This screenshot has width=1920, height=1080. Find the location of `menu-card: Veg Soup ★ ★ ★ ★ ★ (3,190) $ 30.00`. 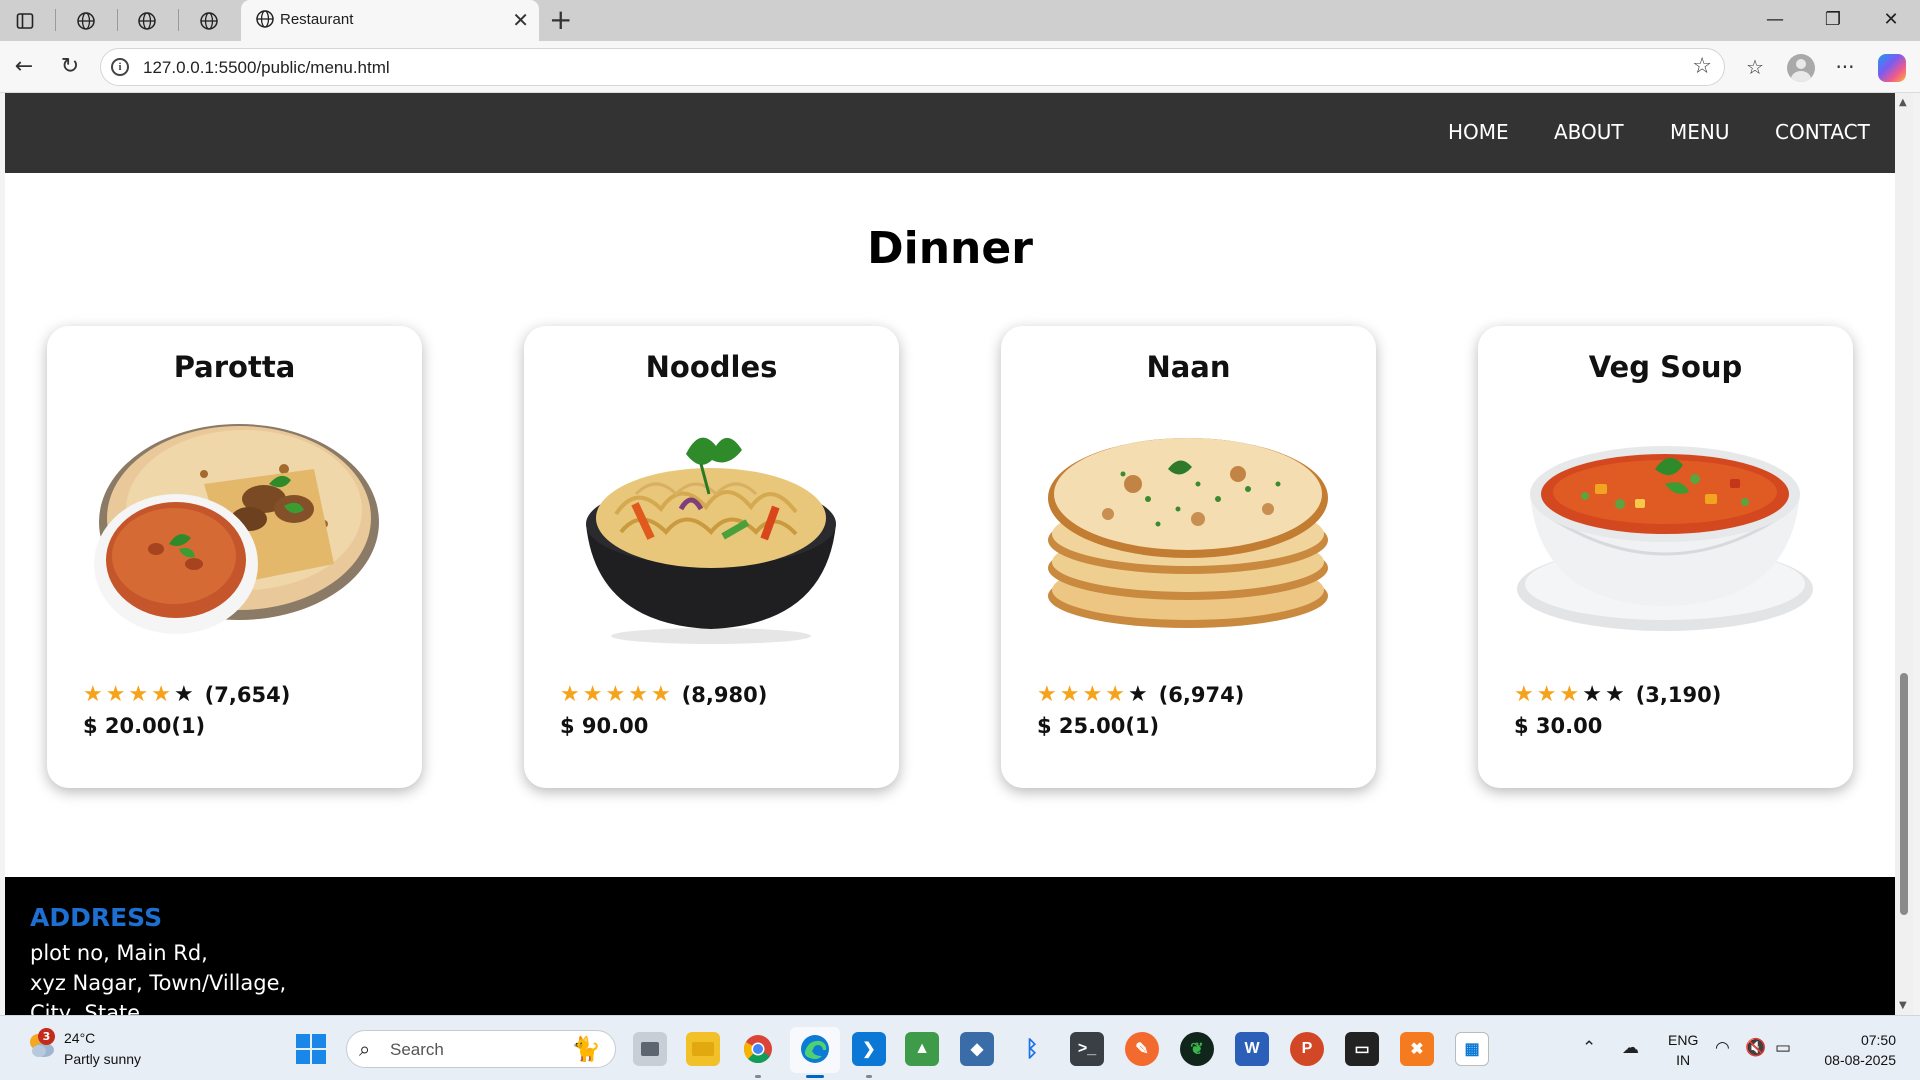

menu-card: Veg Soup ★ ★ ★ ★ ★ (3,190) $ 30.00 is located at coordinates (1665, 557).